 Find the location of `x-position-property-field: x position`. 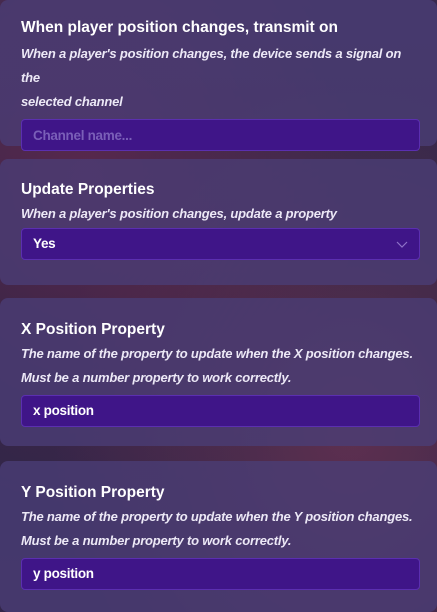

x-position-property-field: x position is located at coordinates (220, 411).